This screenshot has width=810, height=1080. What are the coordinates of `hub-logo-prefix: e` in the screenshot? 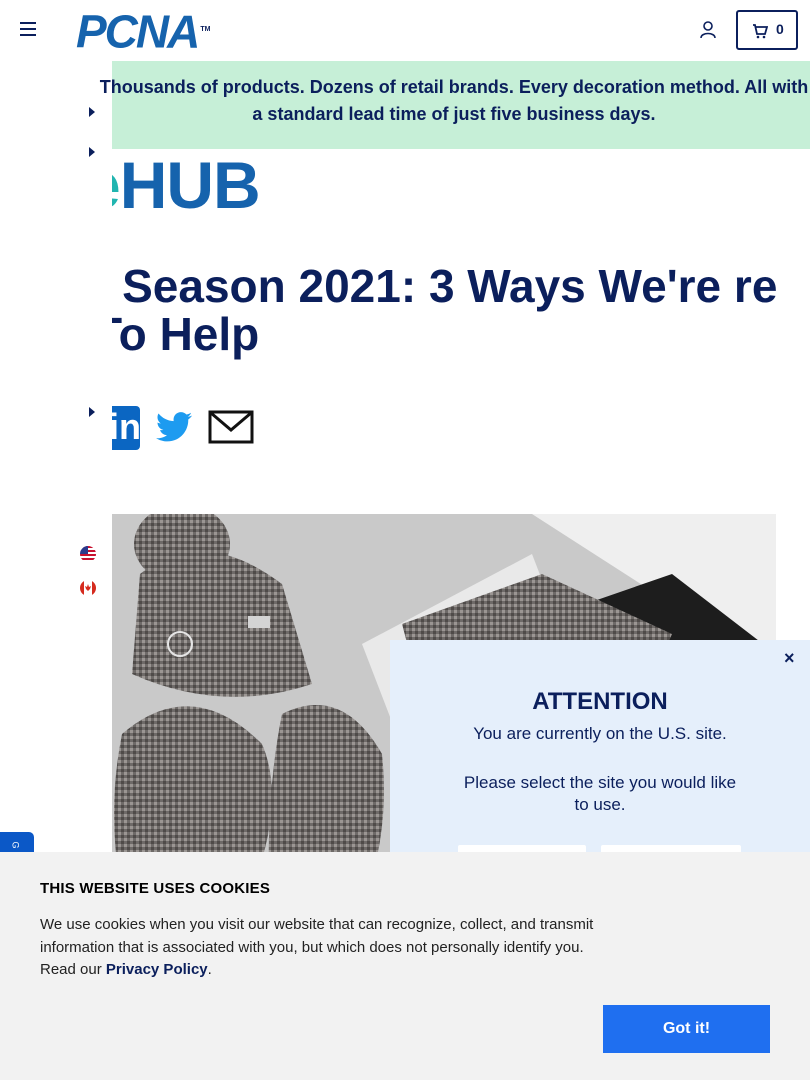 It's located at (116, 185).